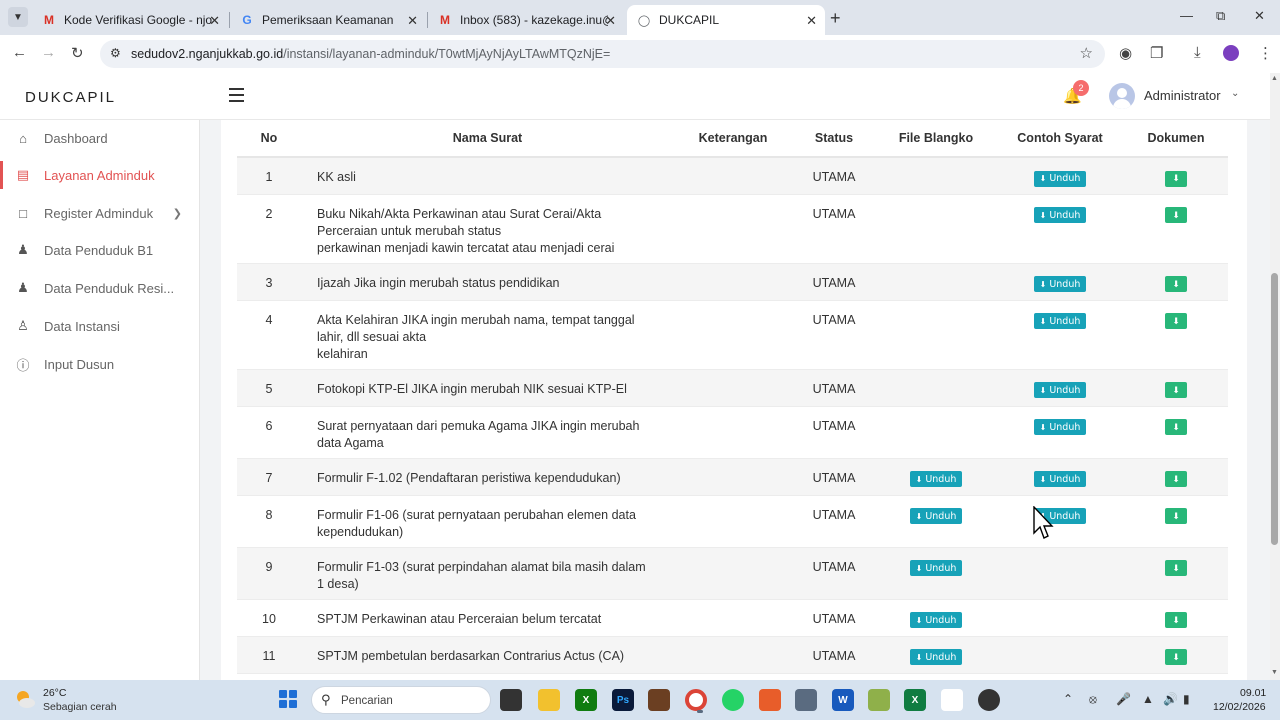 This screenshot has width=1280, height=720. What do you see at coordinates (70, 97) in the screenshot?
I see `brand-logo: DUKCAPIL` at bounding box center [70, 97].